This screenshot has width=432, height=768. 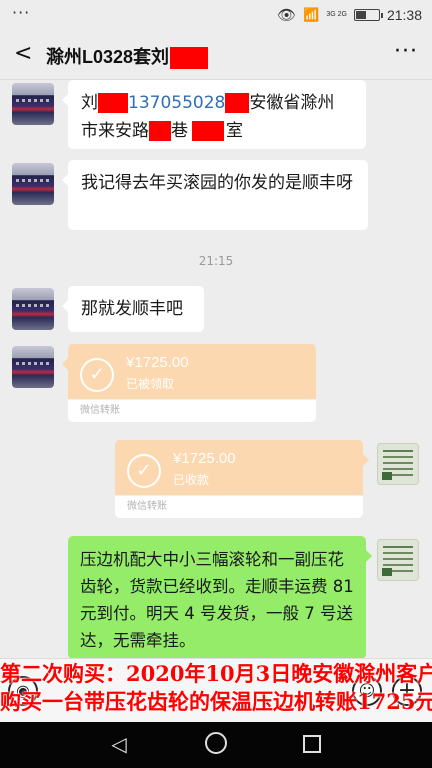 I want to click on message-bubble-text: 那就发顺丰吧, so click(x=133, y=309).